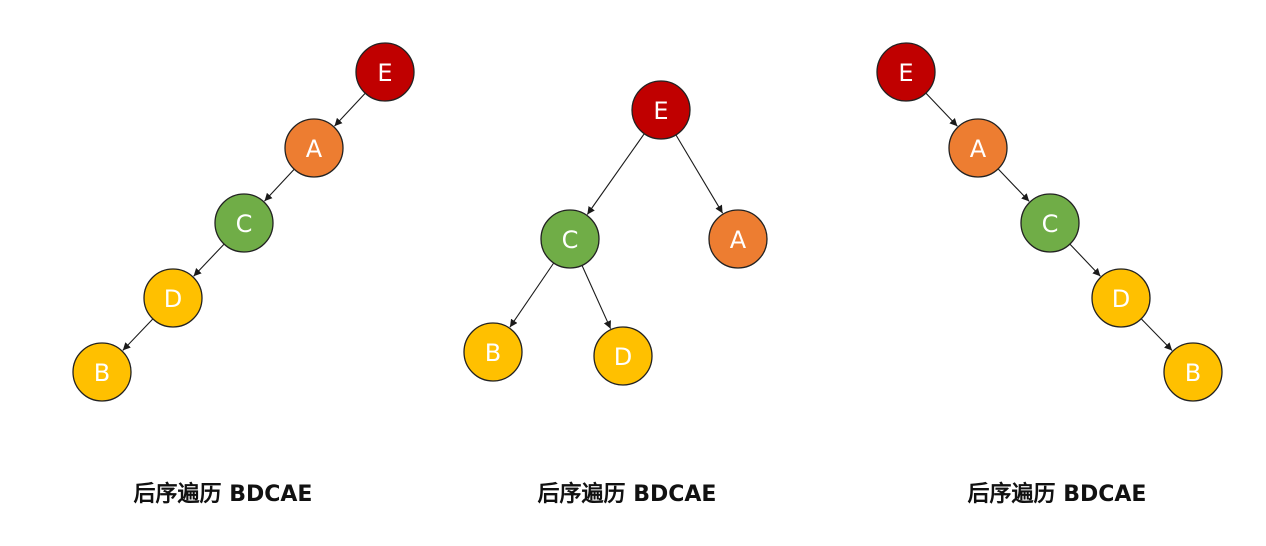  What do you see at coordinates (223, 494) in the screenshot?
I see `caption-left-tree: 后序遍历 BDCAE` at bounding box center [223, 494].